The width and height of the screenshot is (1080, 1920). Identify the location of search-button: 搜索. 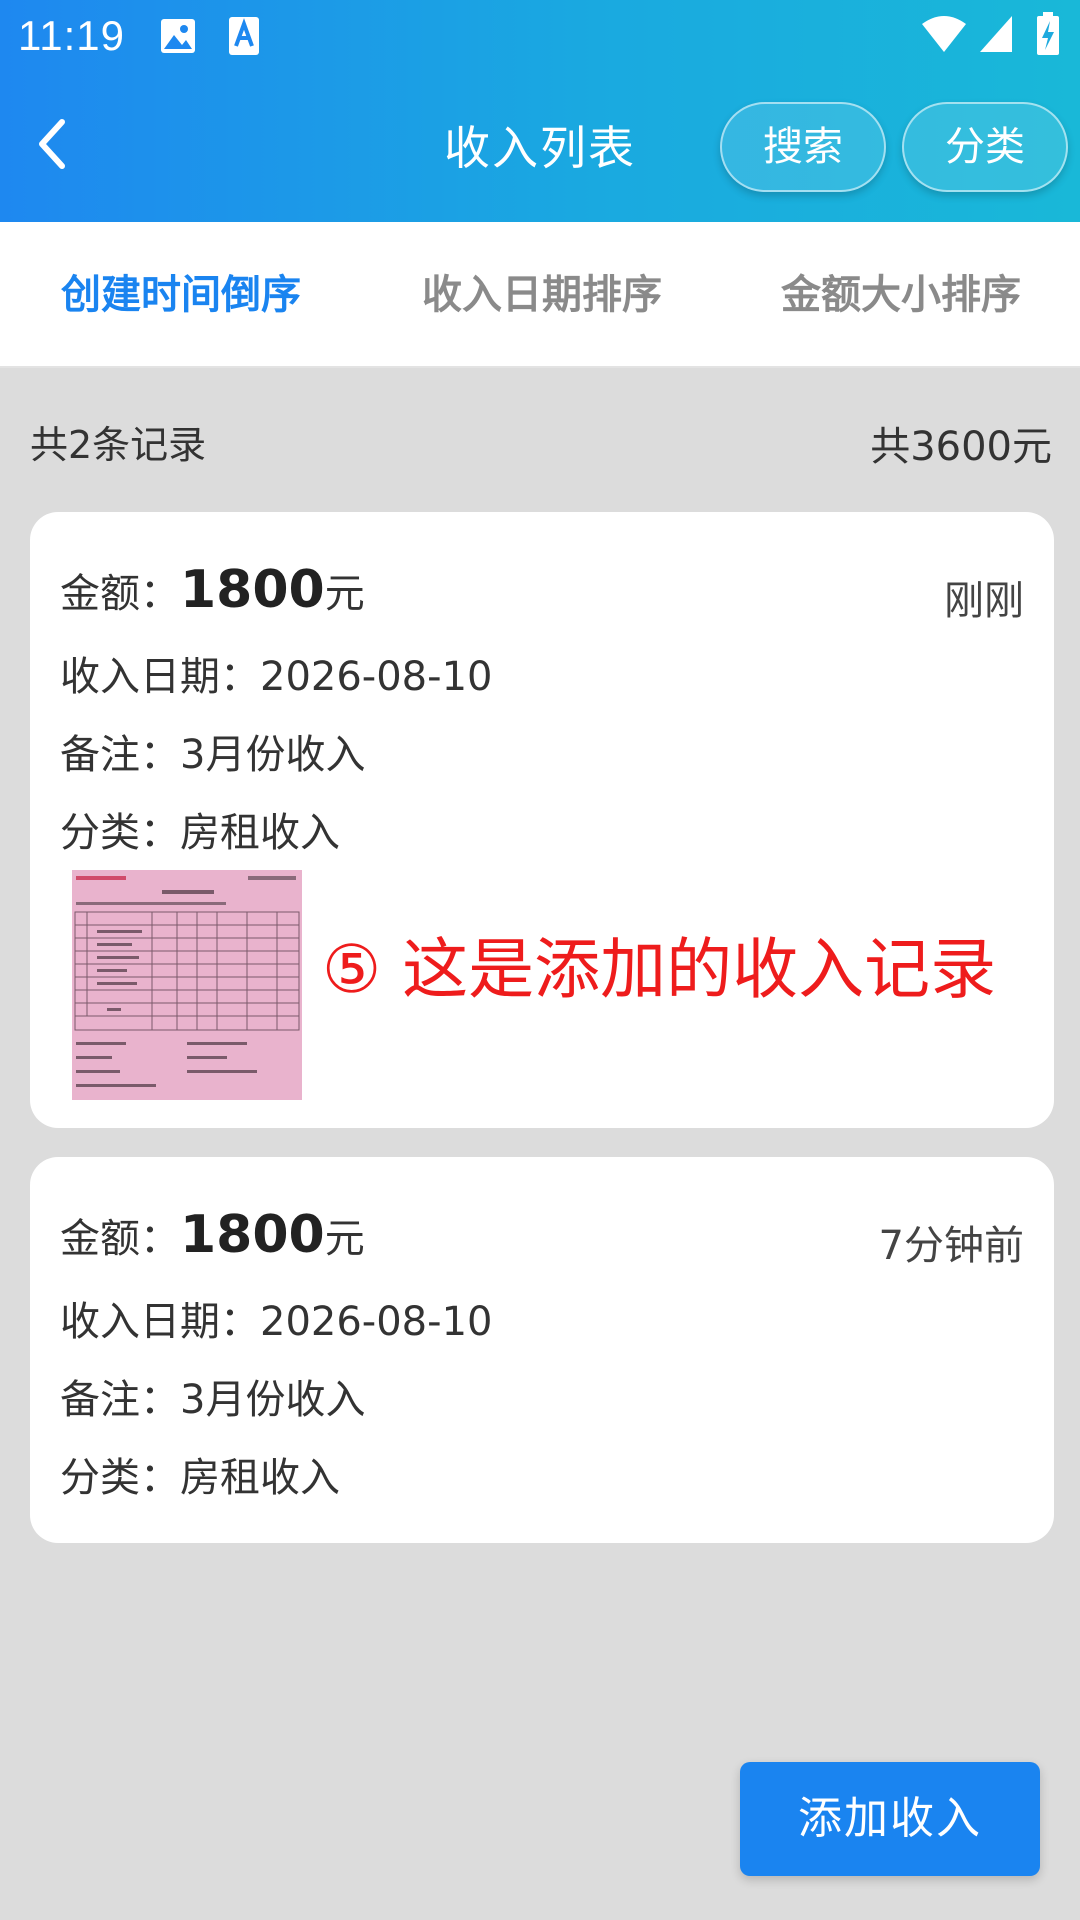
(803, 147).